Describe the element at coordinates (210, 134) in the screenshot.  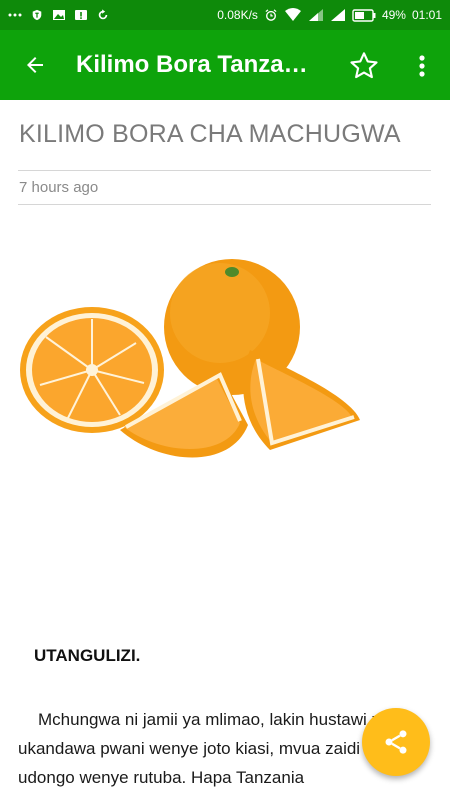
I see `article-title: KILIMO BORA CHA MACHUGWA` at that location.